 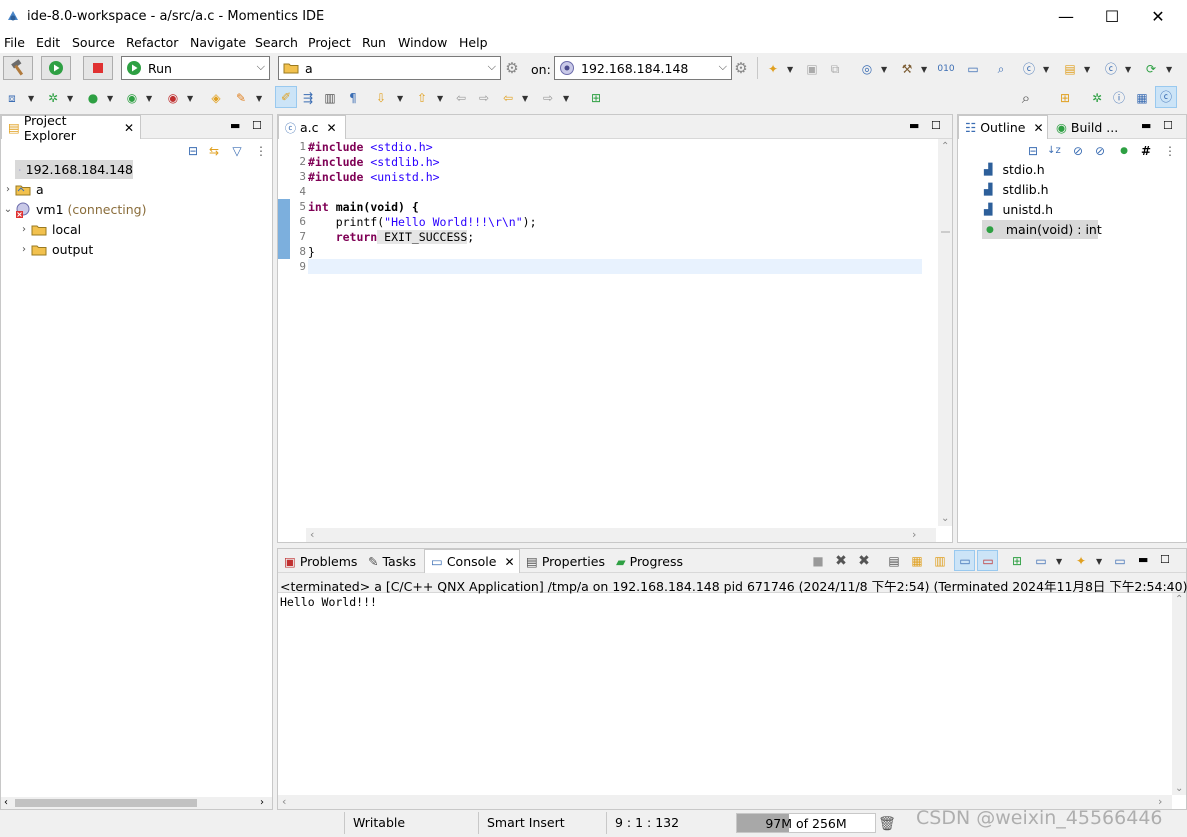 I want to click on maximize-button: ☐, so click(x=1112, y=16).